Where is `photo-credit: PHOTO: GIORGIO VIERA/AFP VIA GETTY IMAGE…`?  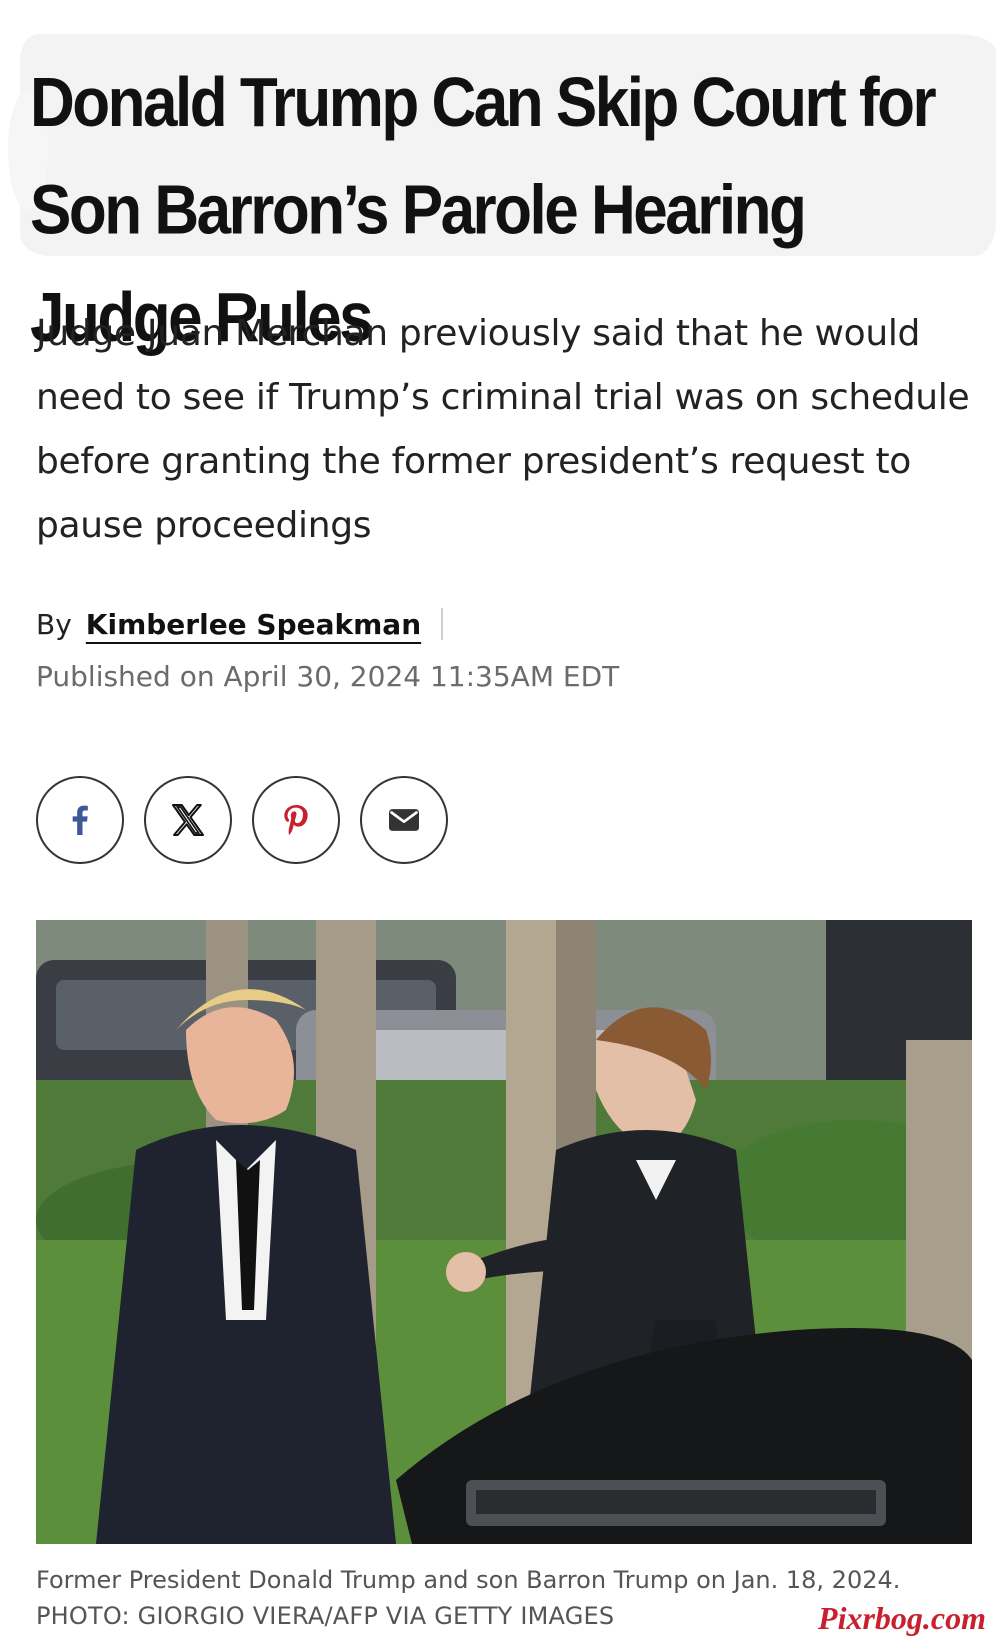
photo-credit: PHOTO: GIORGIO VIERA/AFP VIA GETTY IMAGE… is located at coordinates (325, 1616).